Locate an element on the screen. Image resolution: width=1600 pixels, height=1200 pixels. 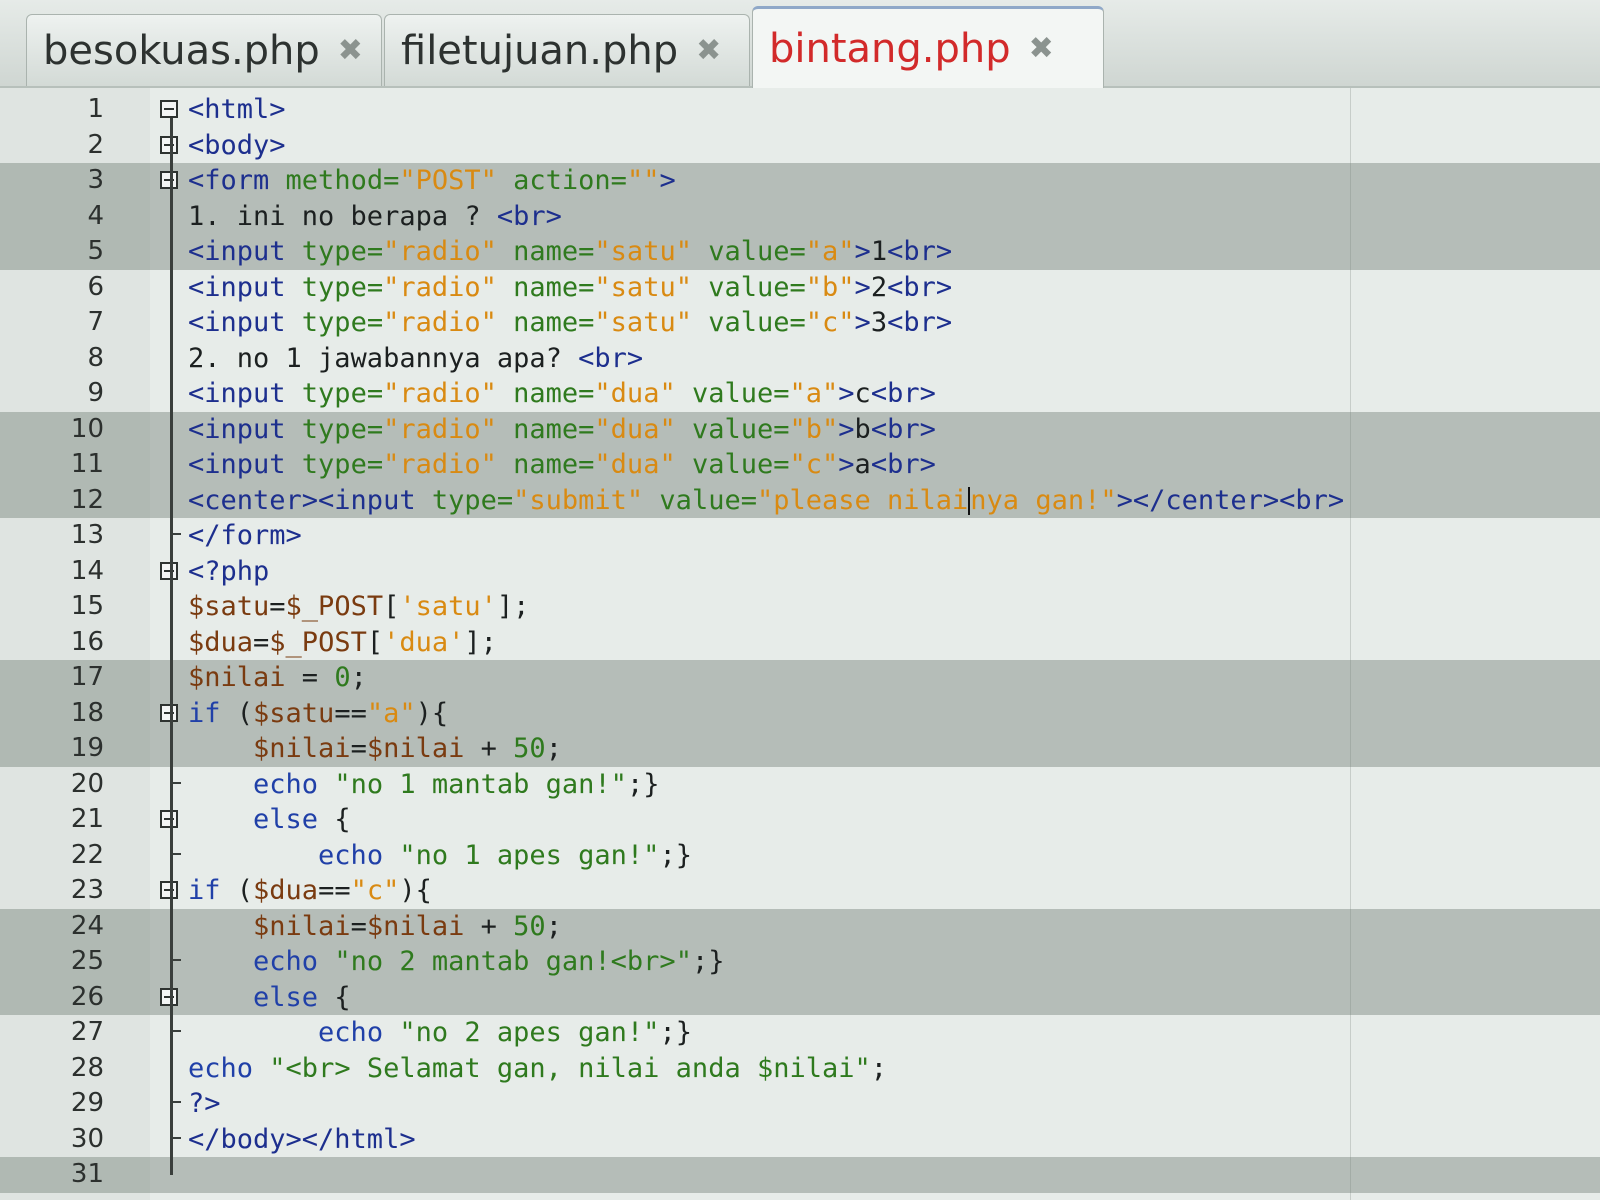
code-line: 30 </body></html> is located at coordinates (800, 1140).